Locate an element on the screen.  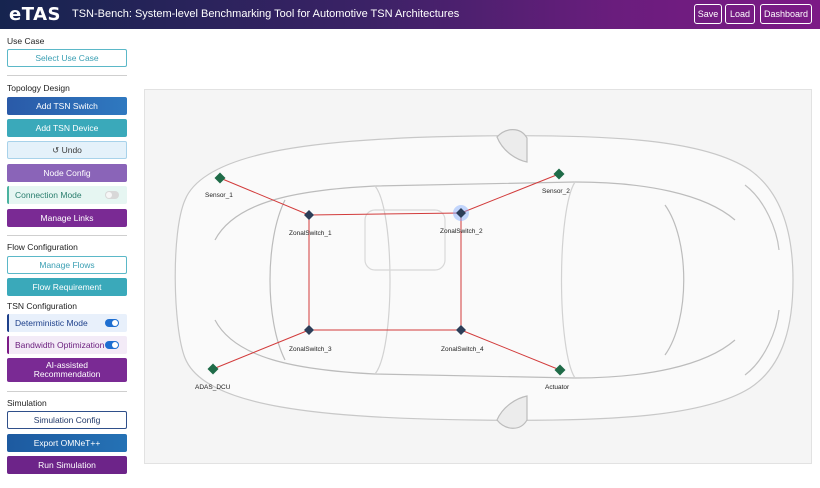
etas-logo: eTAS is located at coordinates (35, 14).